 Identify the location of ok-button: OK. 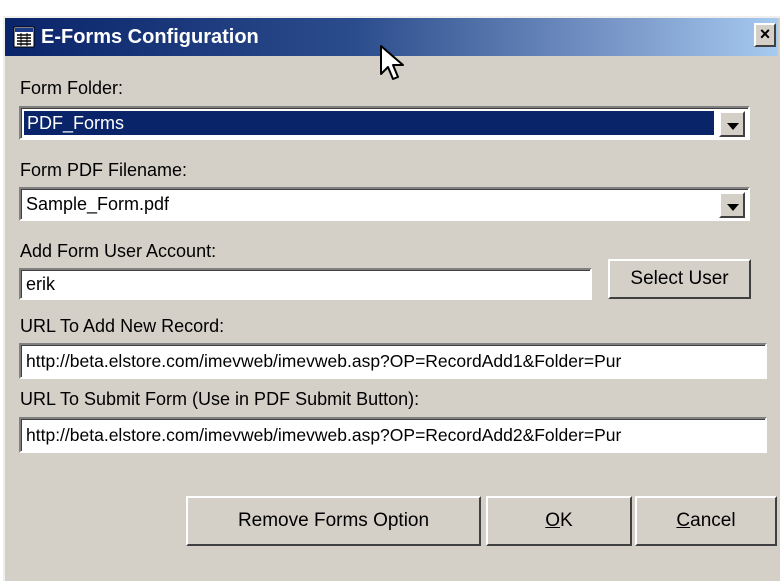
(559, 521).